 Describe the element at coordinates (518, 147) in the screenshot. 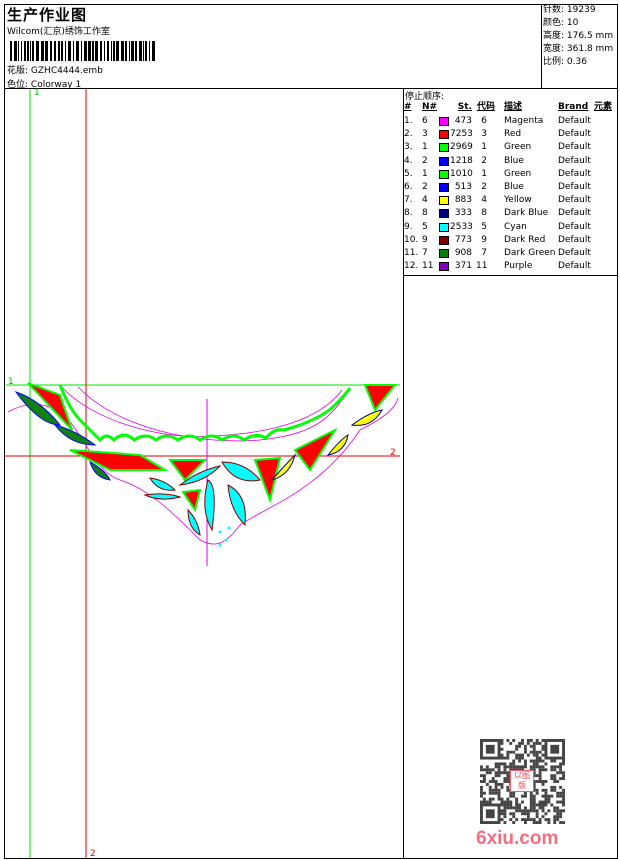

I see `row-desc: Green` at that location.